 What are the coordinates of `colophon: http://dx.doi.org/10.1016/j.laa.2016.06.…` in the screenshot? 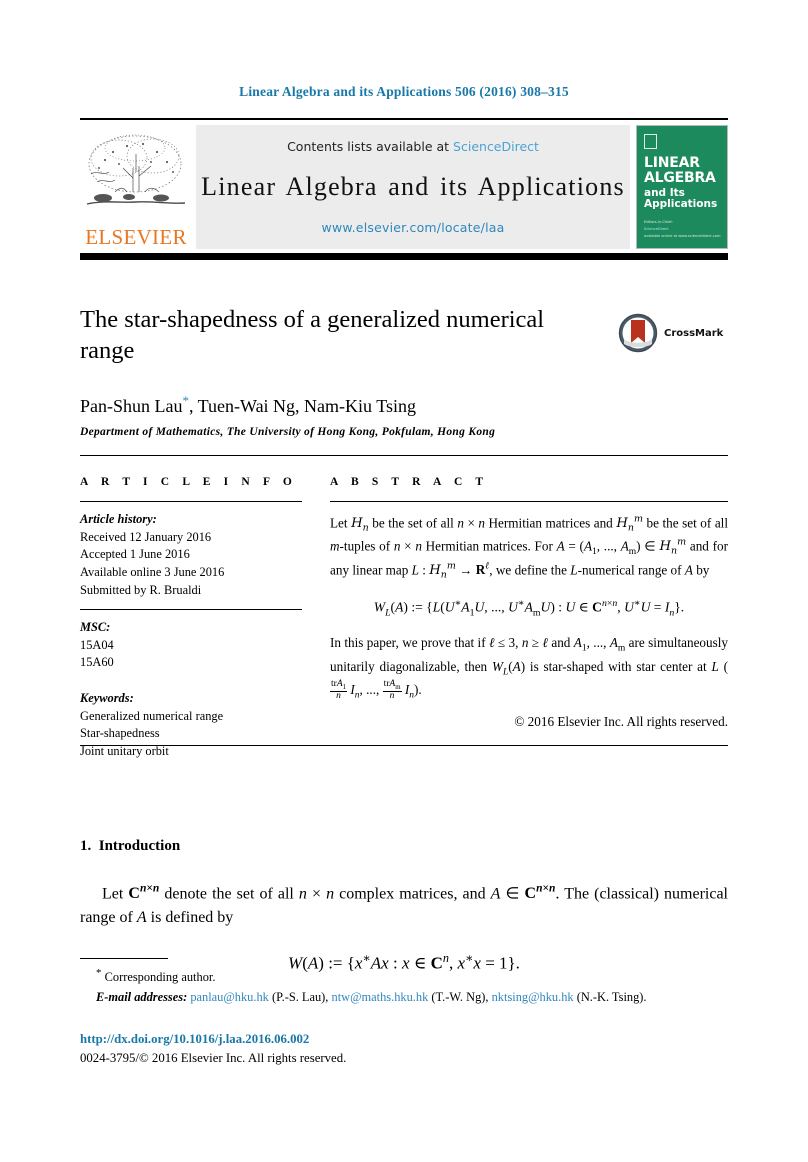 It's located at (404, 1049).